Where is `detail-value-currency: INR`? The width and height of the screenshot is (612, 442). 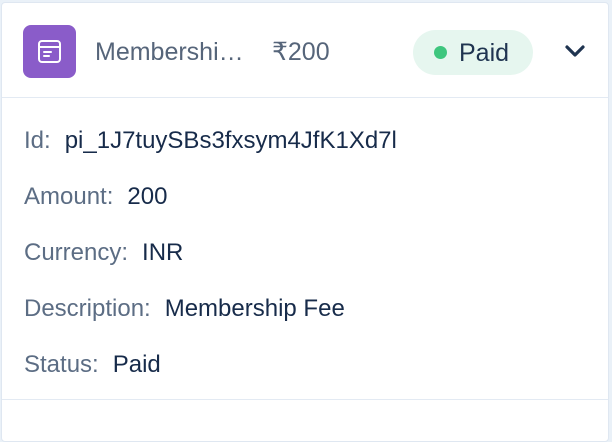 detail-value-currency: INR is located at coordinates (163, 252).